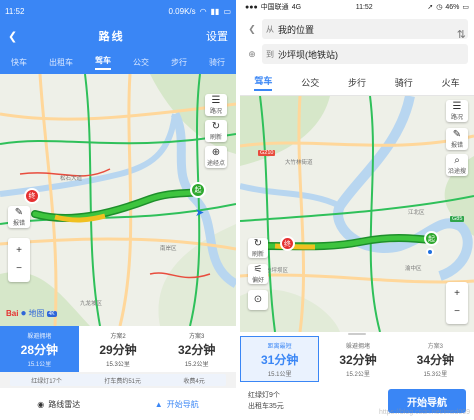  What do you see at coordinates (452, 7) in the screenshot?
I see `status-battery: 46%` at bounding box center [452, 7].